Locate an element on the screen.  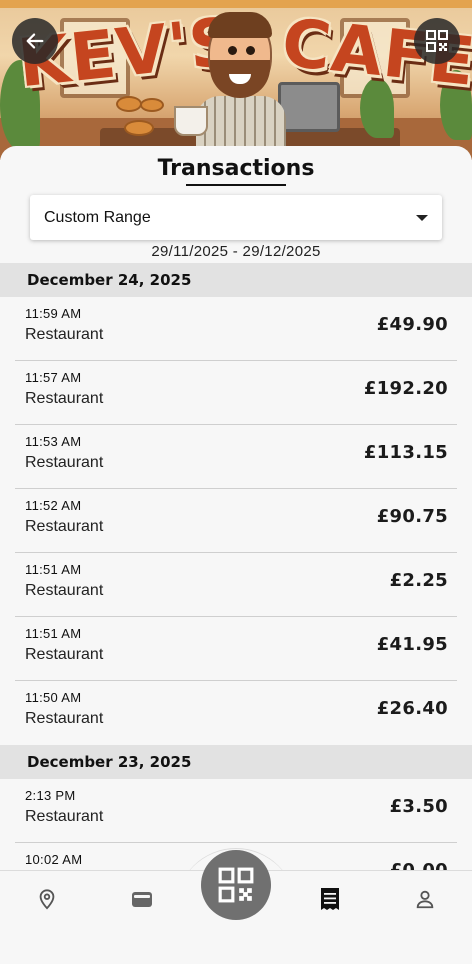
transaction-time: 2:13 PM is located at coordinates (50, 795).